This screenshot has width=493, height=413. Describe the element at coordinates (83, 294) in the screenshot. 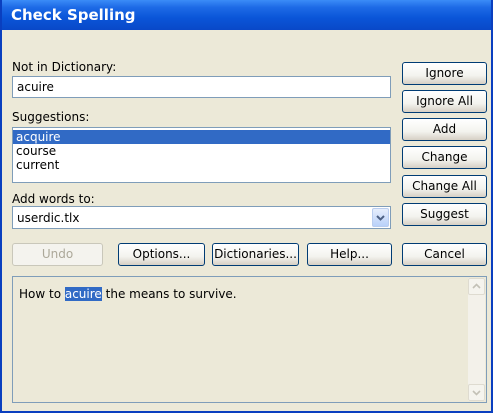

I see `misspelled-word-highlight: acuire` at that location.